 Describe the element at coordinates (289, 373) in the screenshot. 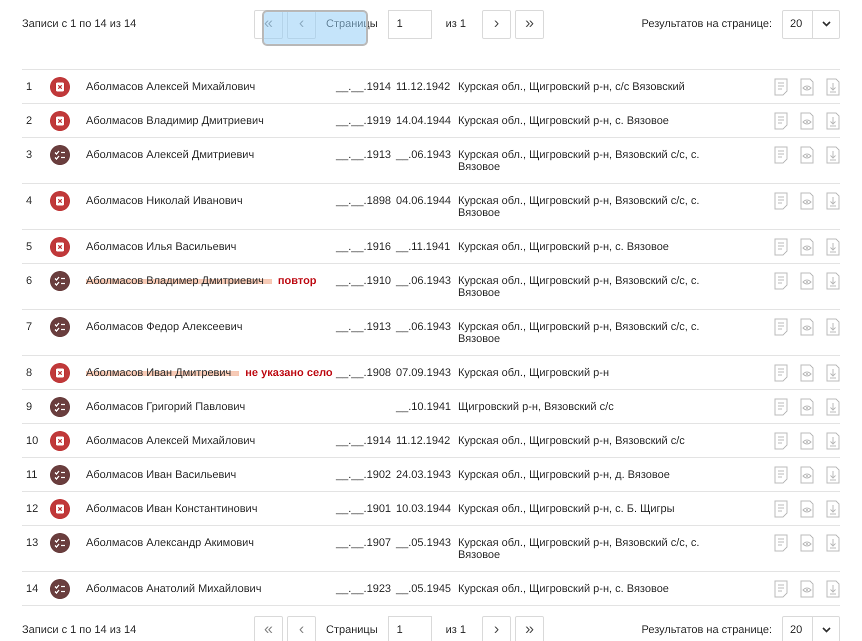

I see `note-text: не указано село` at that location.